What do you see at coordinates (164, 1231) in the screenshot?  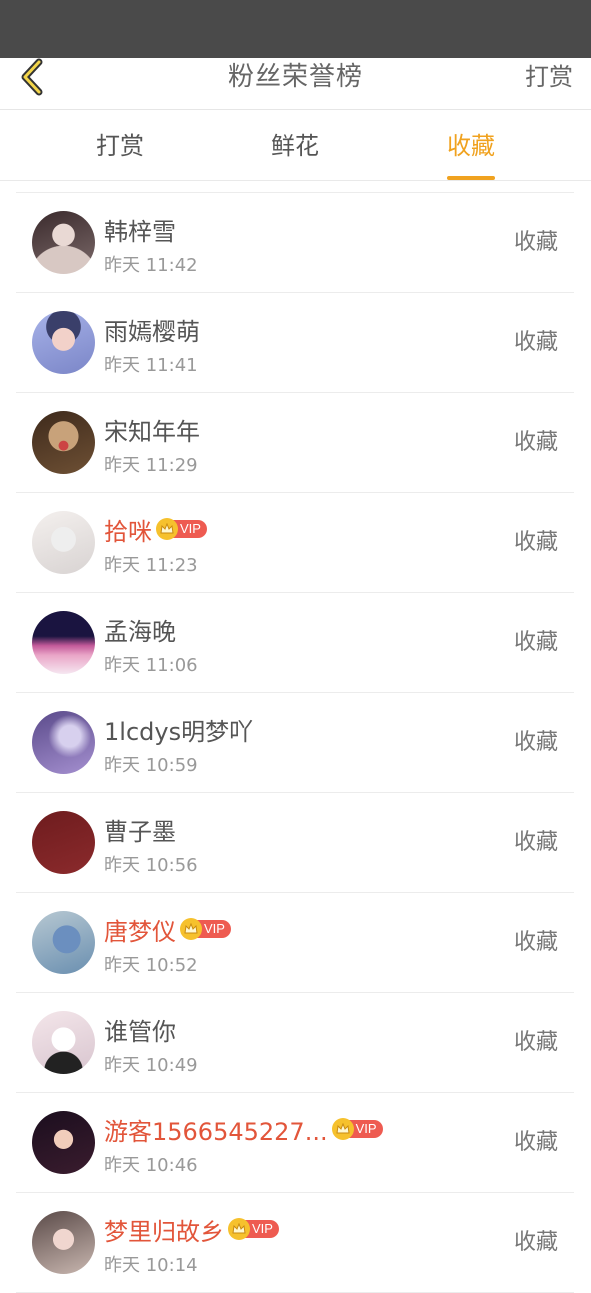 I see `user-name: 梦里归故乡` at bounding box center [164, 1231].